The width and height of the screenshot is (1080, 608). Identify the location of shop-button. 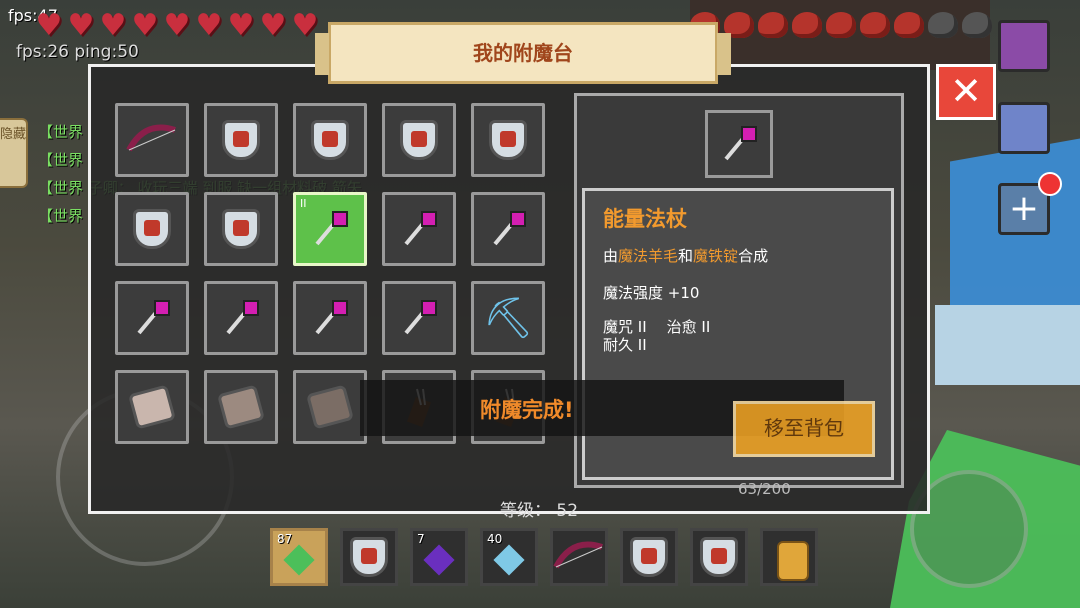
(1024, 46).